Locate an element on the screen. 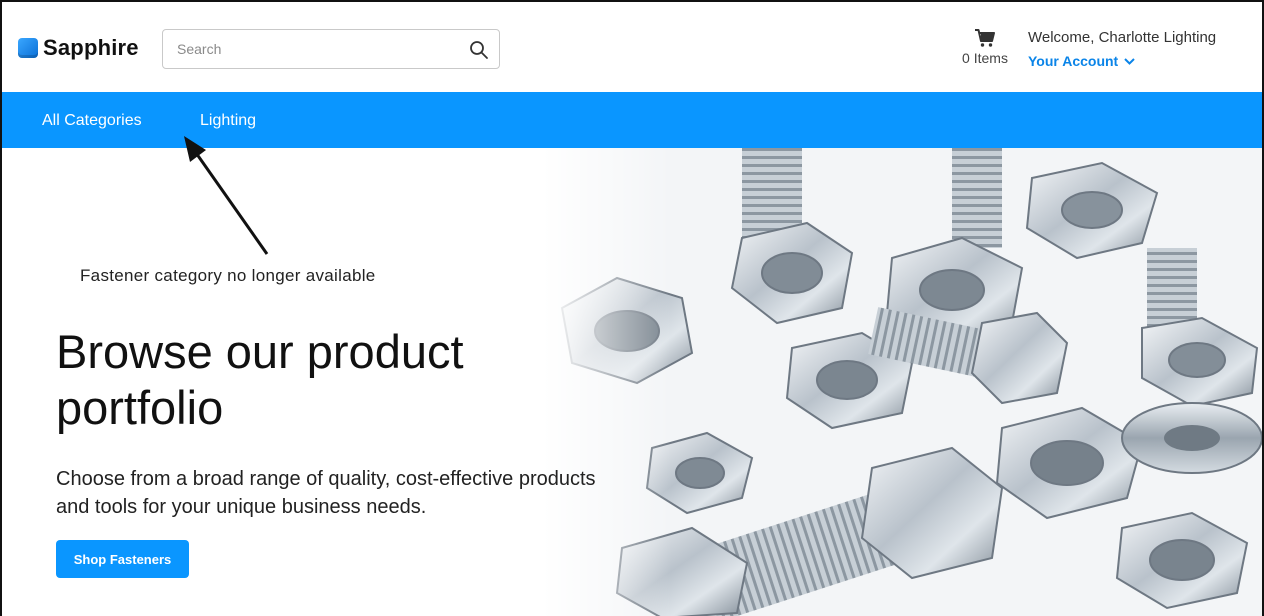  shop-fasteners-button: Shop Fasteners is located at coordinates (122, 559).